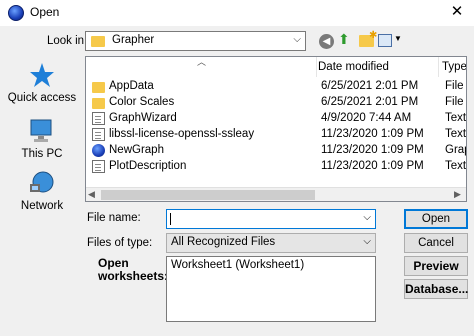 Image resolution: width=474 pixels, height=336 pixels. What do you see at coordinates (454, 67) in the screenshot?
I see `column-header-type: Type` at bounding box center [454, 67].